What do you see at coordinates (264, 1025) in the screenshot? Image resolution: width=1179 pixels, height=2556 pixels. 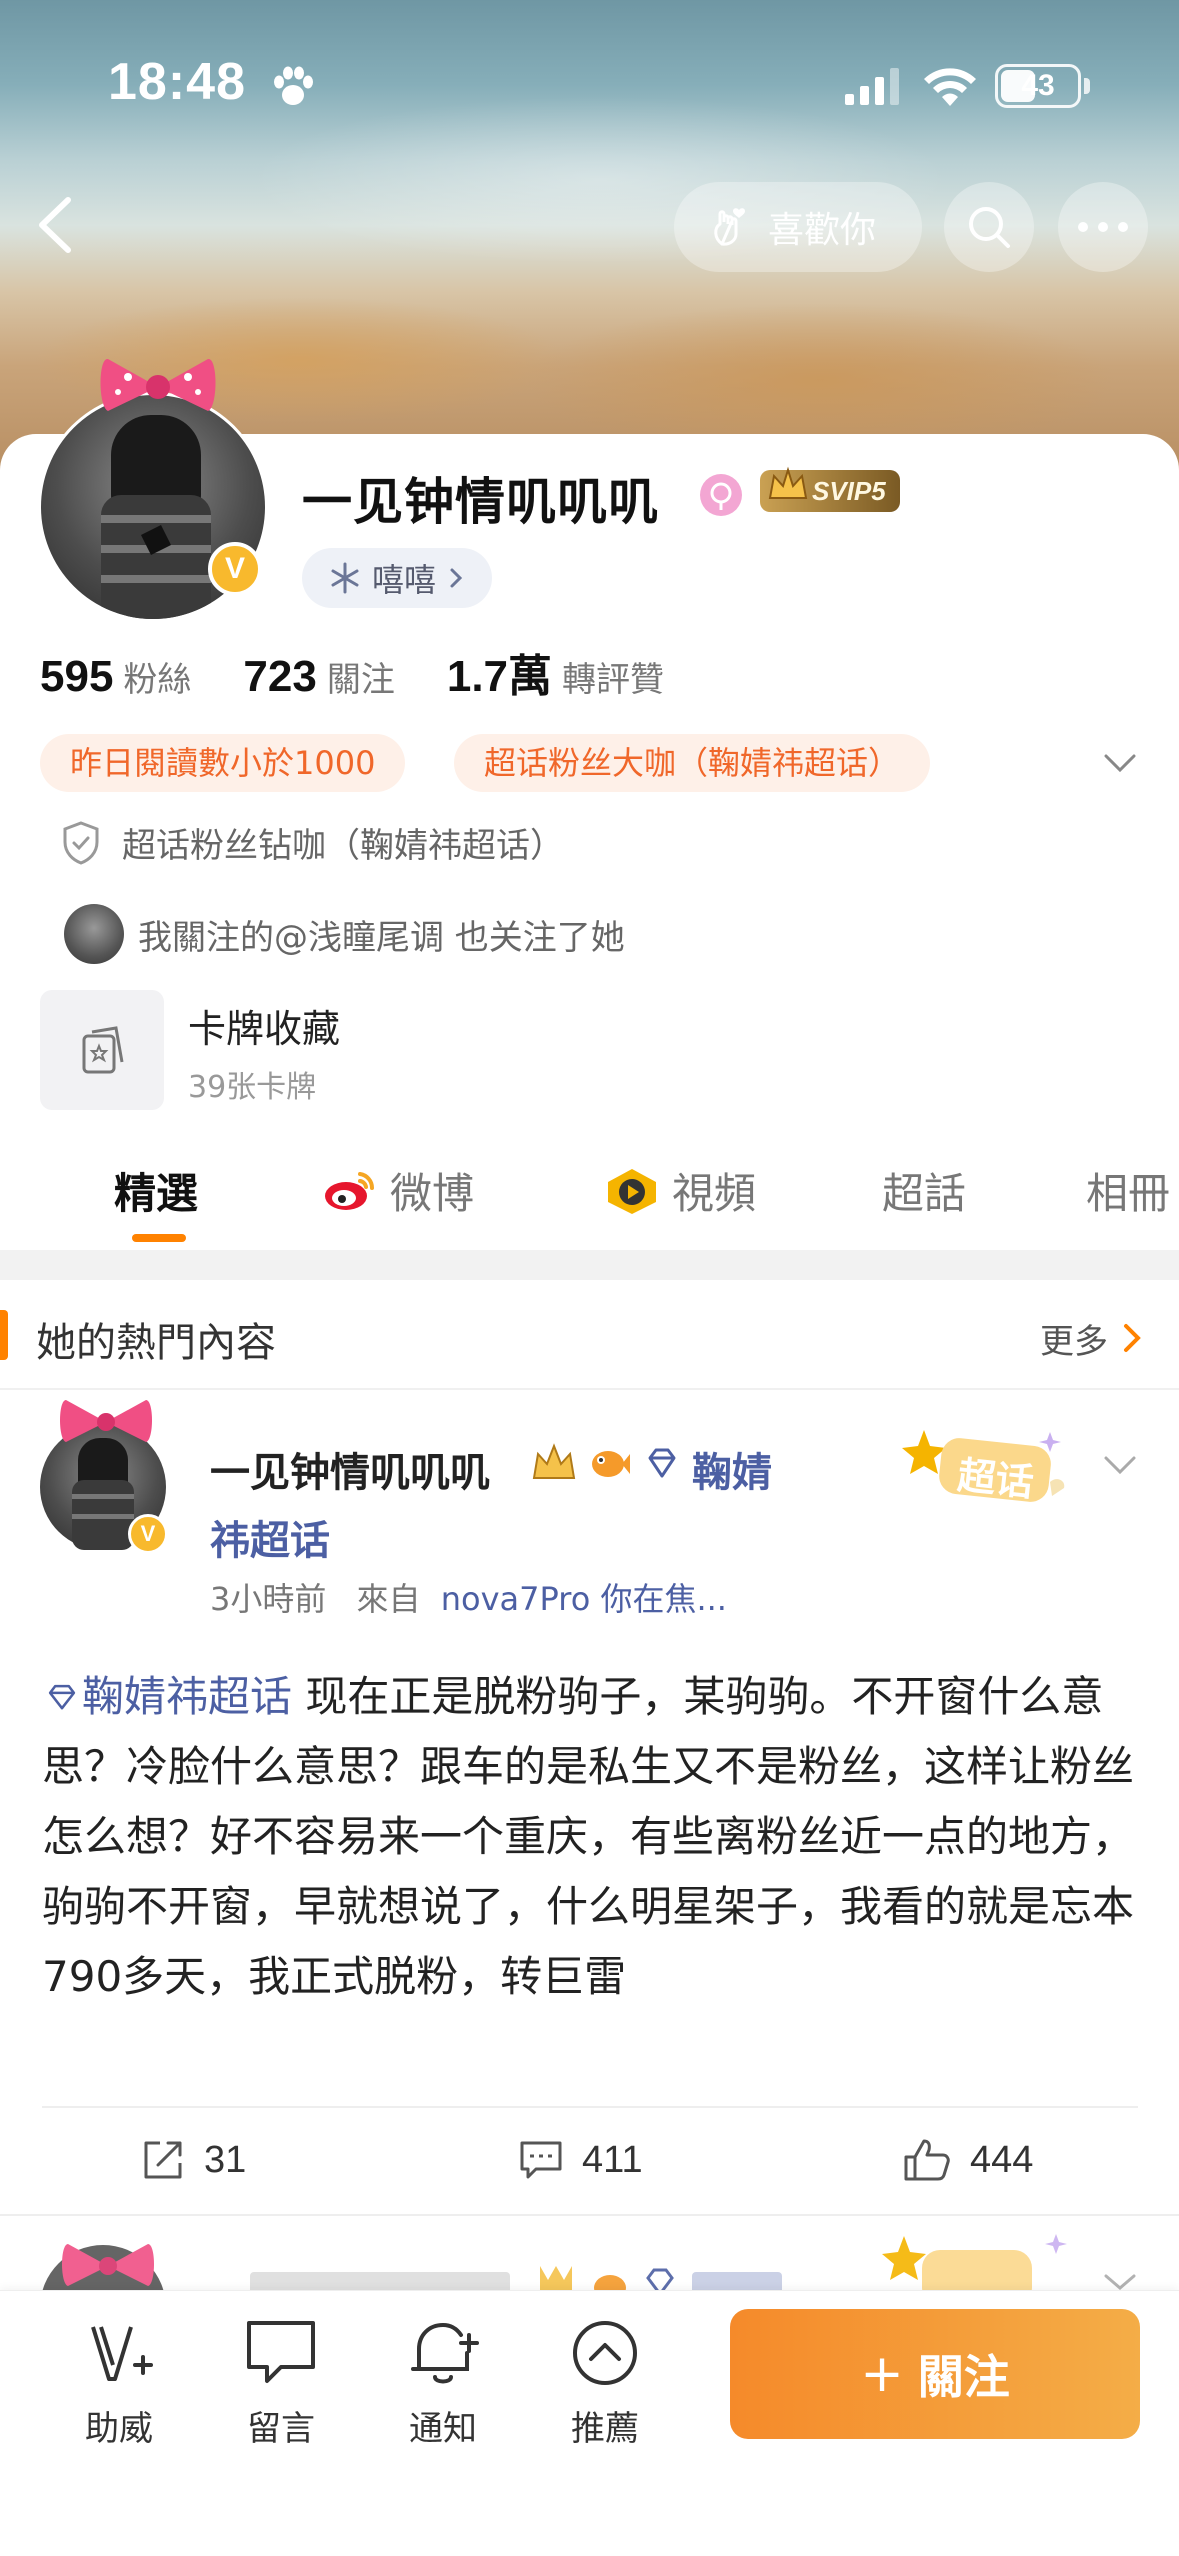 I see `card-collection-title: 卡牌收藏` at bounding box center [264, 1025].